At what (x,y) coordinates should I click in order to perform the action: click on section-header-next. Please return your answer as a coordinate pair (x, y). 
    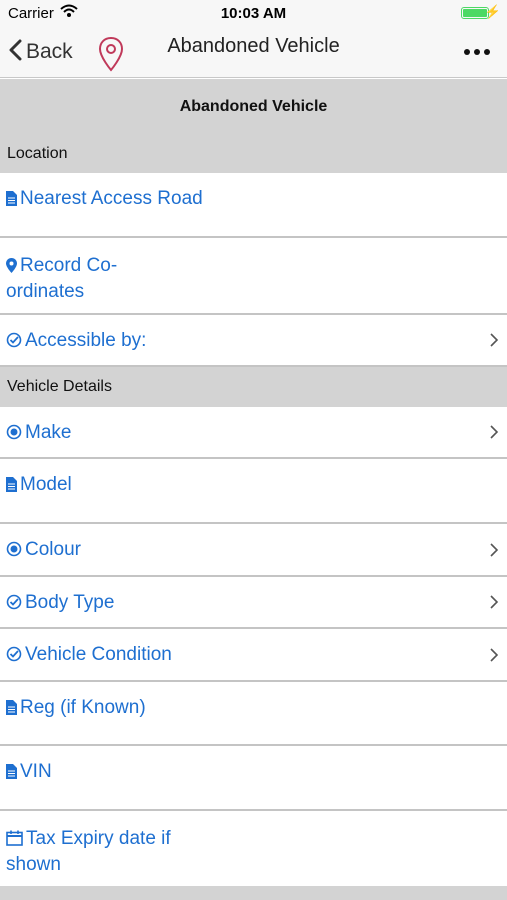
    Looking at the image, I should click on (253, 893).